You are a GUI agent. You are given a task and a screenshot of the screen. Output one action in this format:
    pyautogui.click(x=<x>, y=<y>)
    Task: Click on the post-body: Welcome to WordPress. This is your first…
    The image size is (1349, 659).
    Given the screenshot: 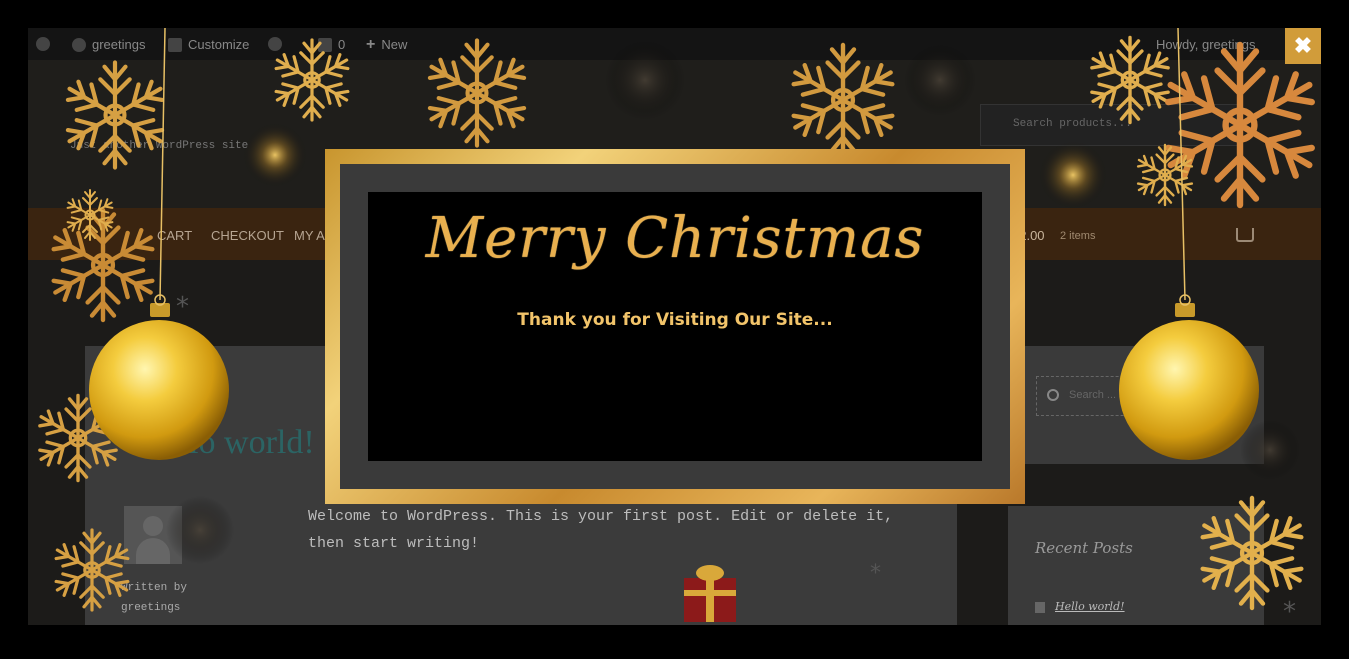 What is the action you would take?
    pyautogui.click(x=601, y=530)
    